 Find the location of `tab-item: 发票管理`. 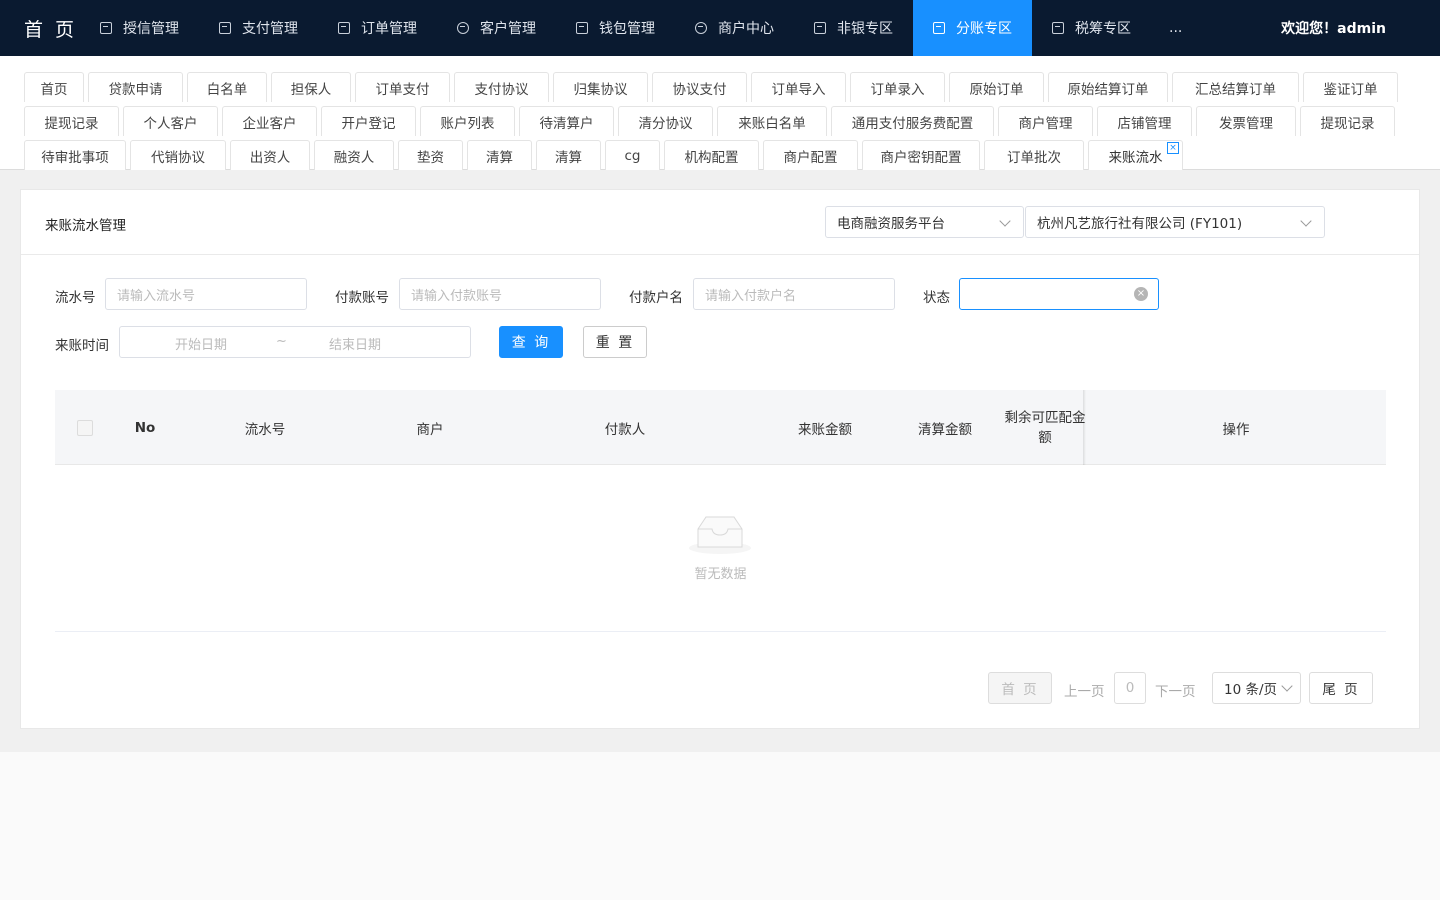

tab-item: 发票管理 is located at coordinates (1246, 121).